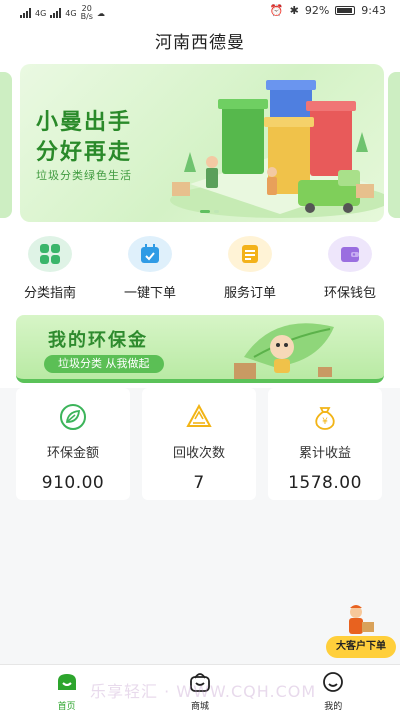 This screenshot has width=400, height=711. I want to click on stat-card-total-earnings: ¥ 累计收益 1578.00, so click(325, 444).